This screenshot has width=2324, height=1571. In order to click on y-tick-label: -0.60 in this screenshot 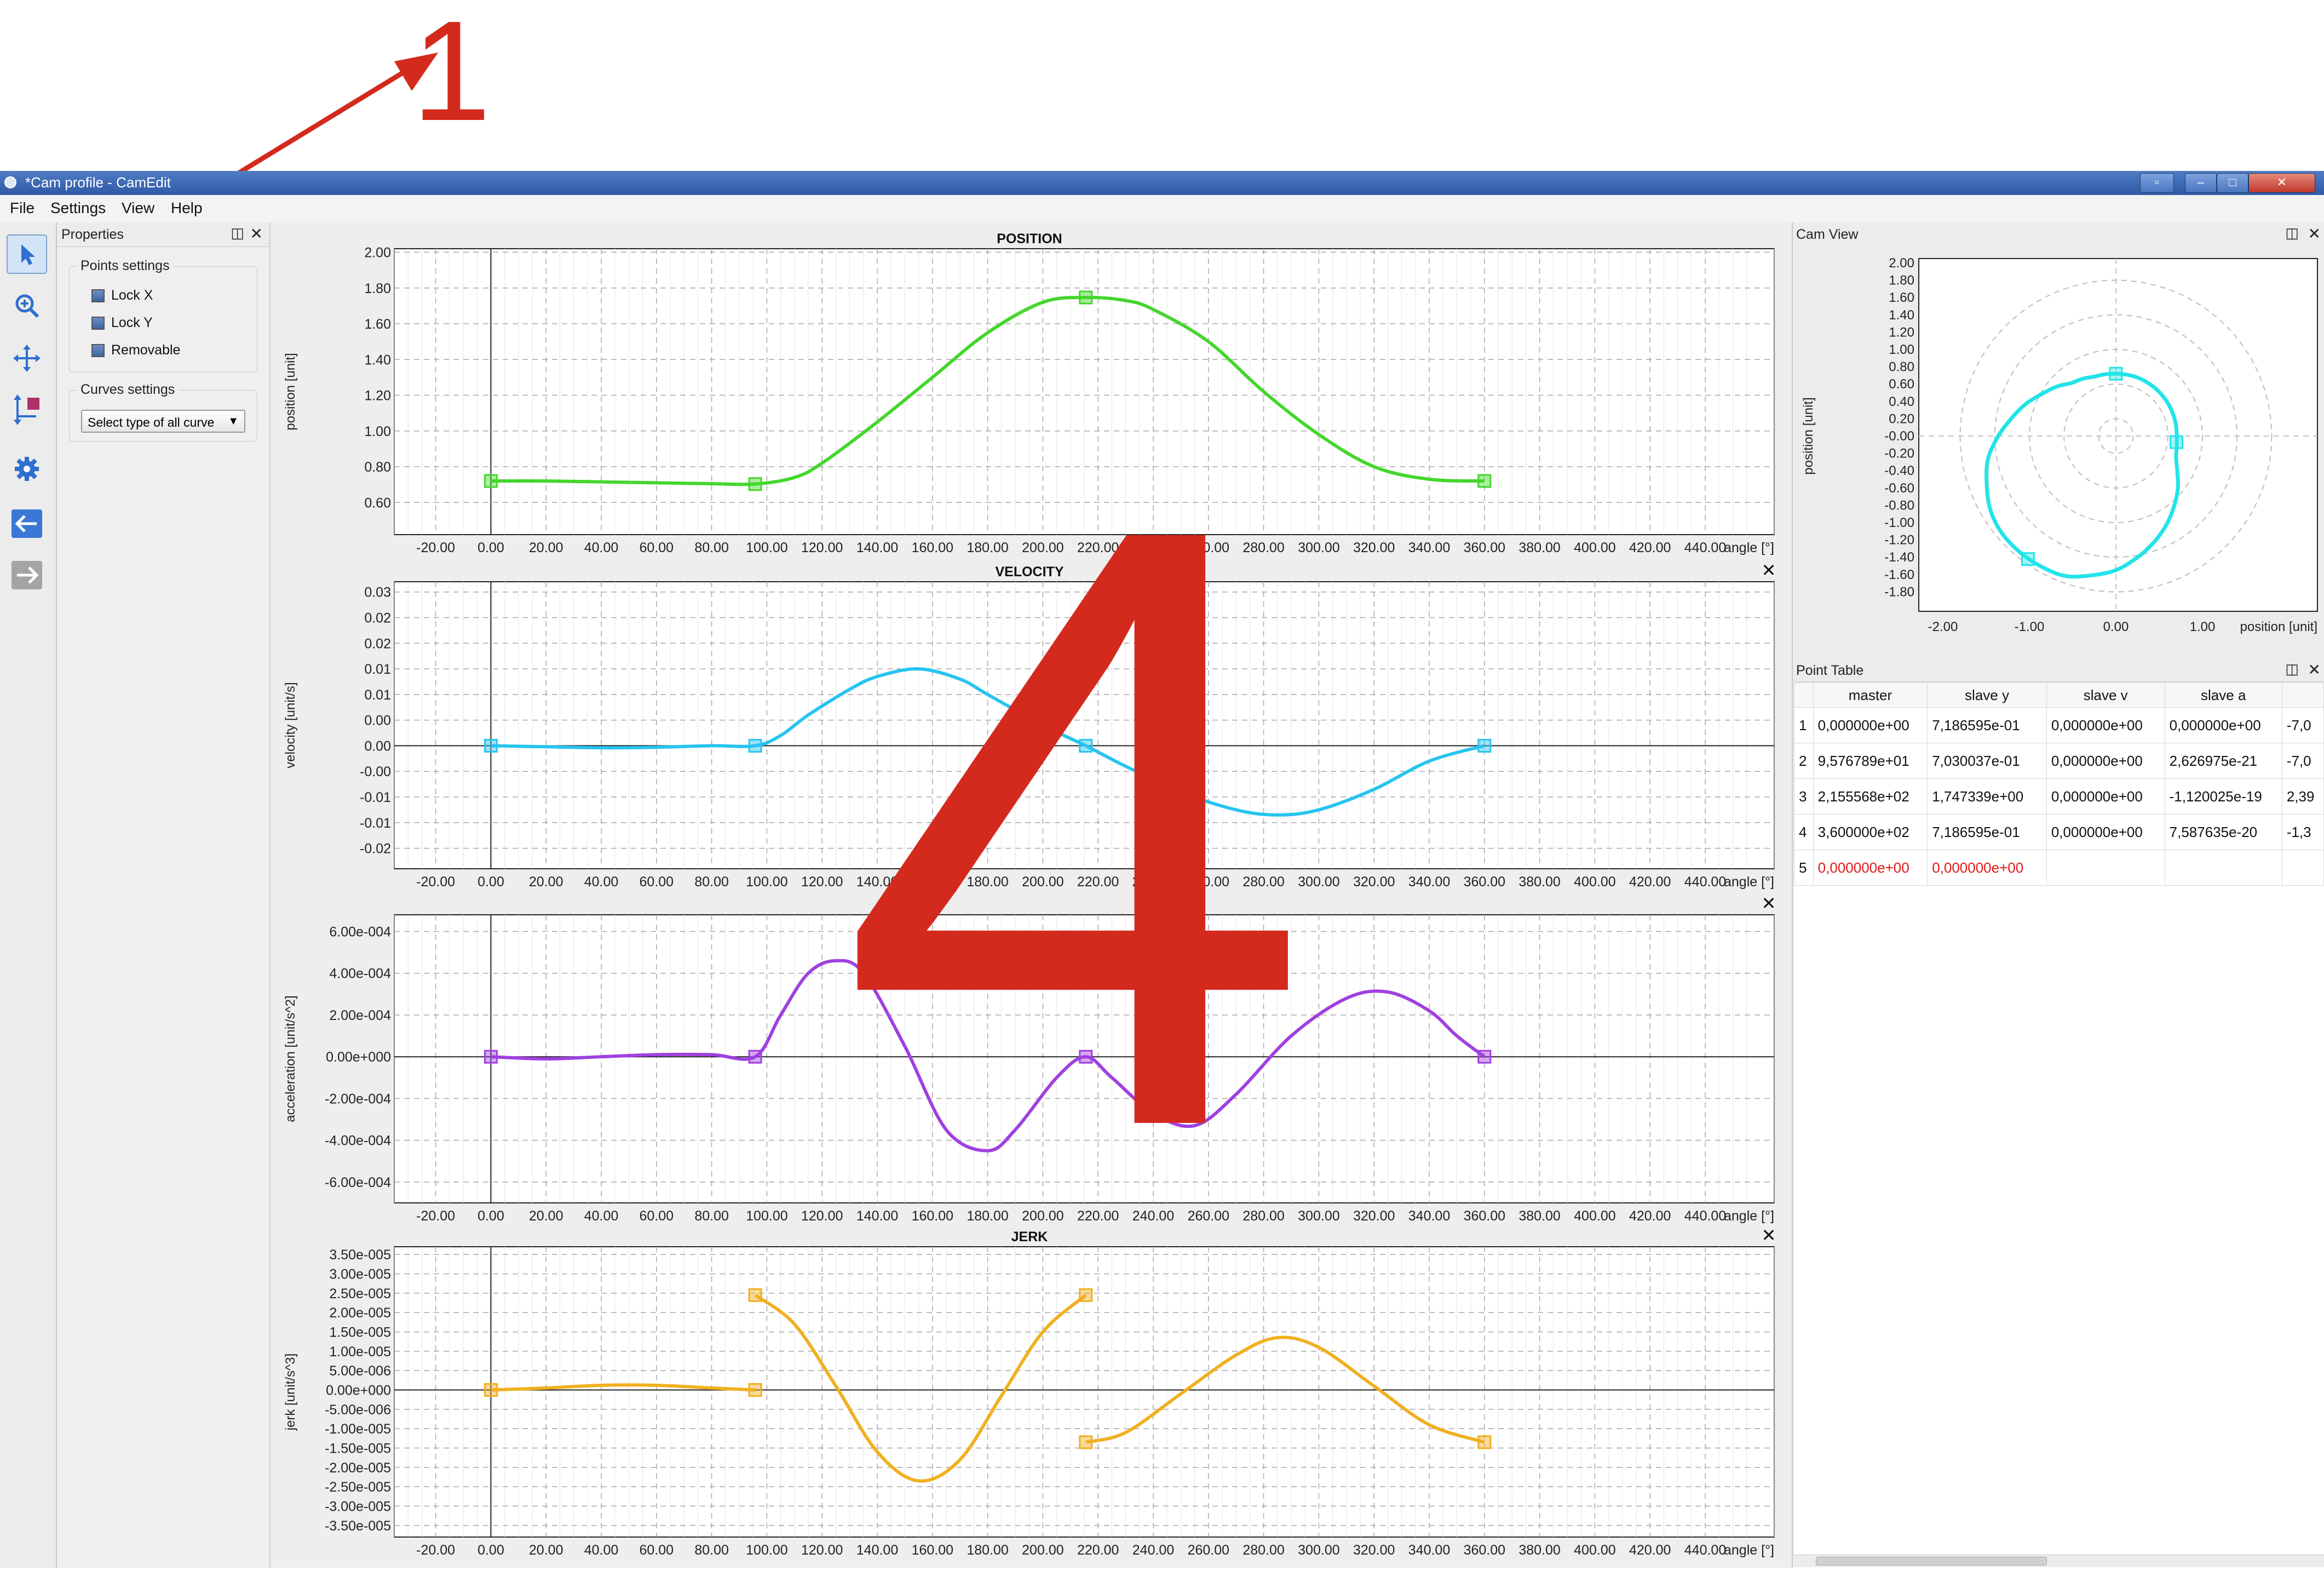, I will do `click(1899, 488)`.